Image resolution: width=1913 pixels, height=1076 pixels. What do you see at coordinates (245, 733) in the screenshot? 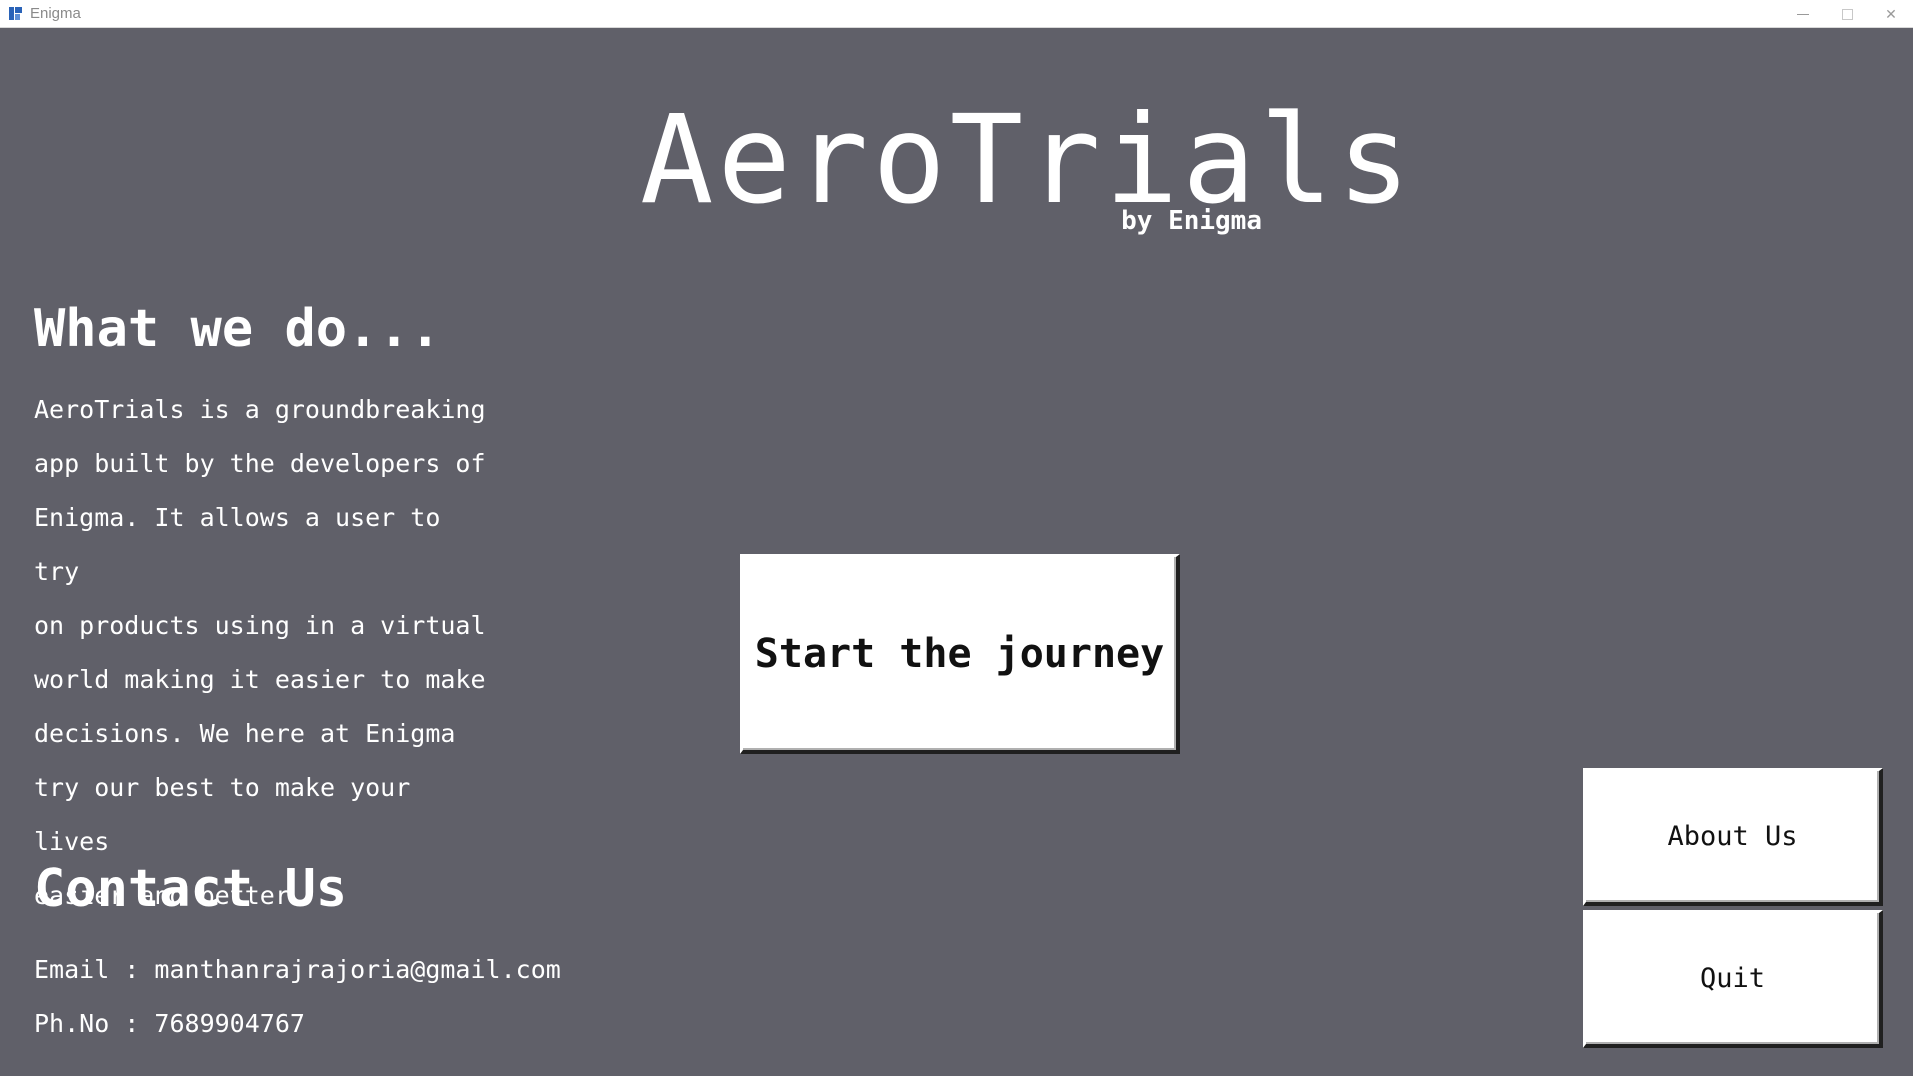
I see `about-line: decisions. We here at Enigma` at bounding box center [245, 733].